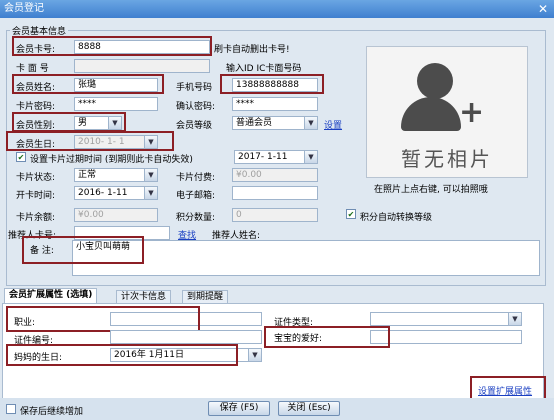 This screenshot has height=420, width=554. I want to click on level-settings-link: 设置, so click(333, 124).